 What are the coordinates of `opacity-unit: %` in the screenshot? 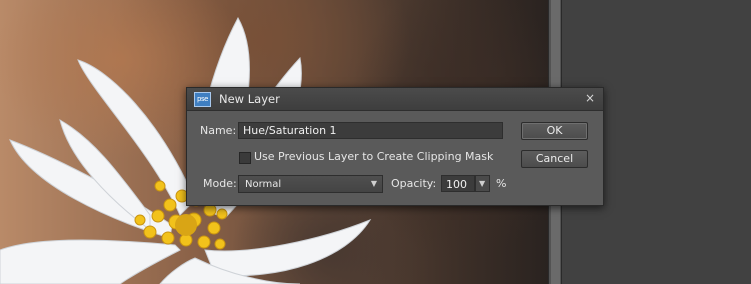 It's located at (501, 183).